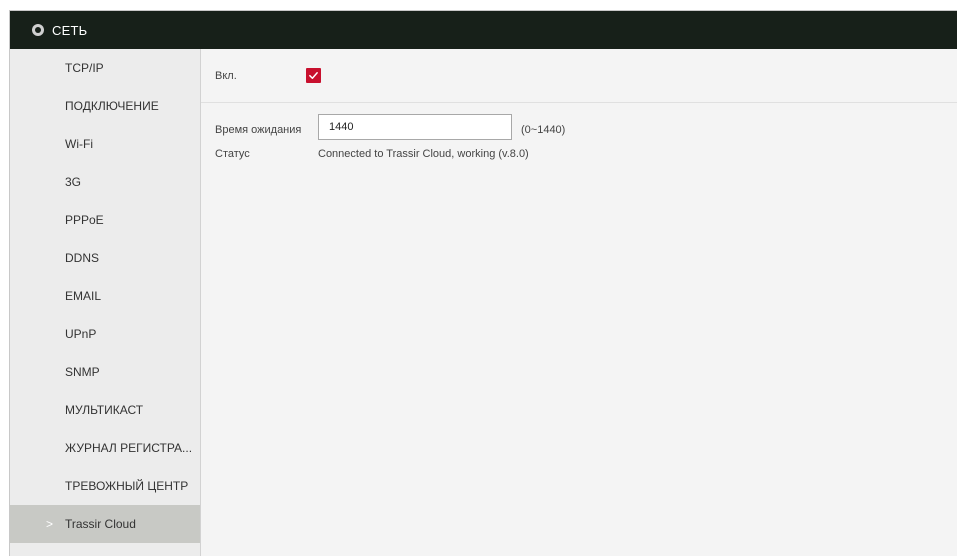 This screenshot has height=556, width=957. I want to click on page-title: СЕТЬ, so click(70, 30).